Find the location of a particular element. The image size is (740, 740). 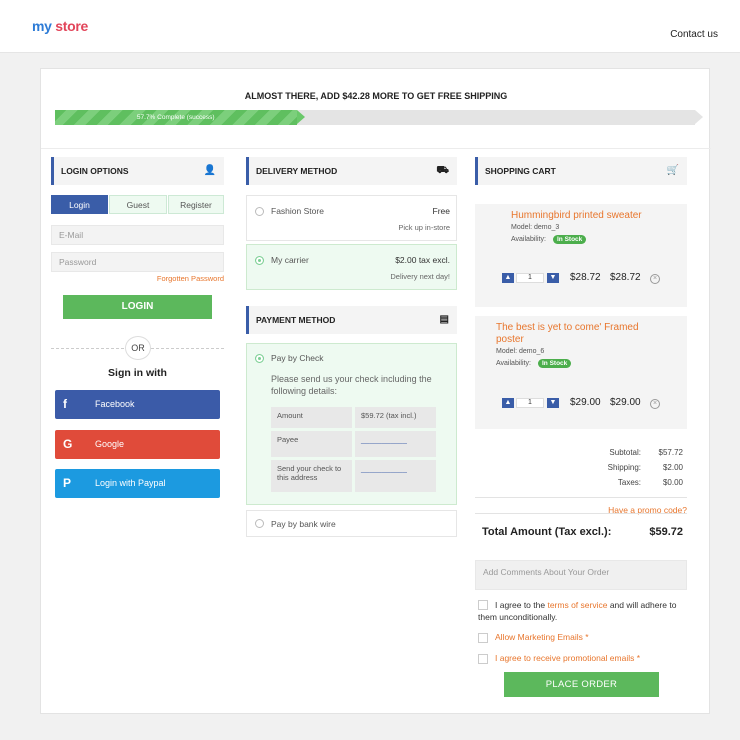

payment-radio-selected is located at coordinates (259, 358).